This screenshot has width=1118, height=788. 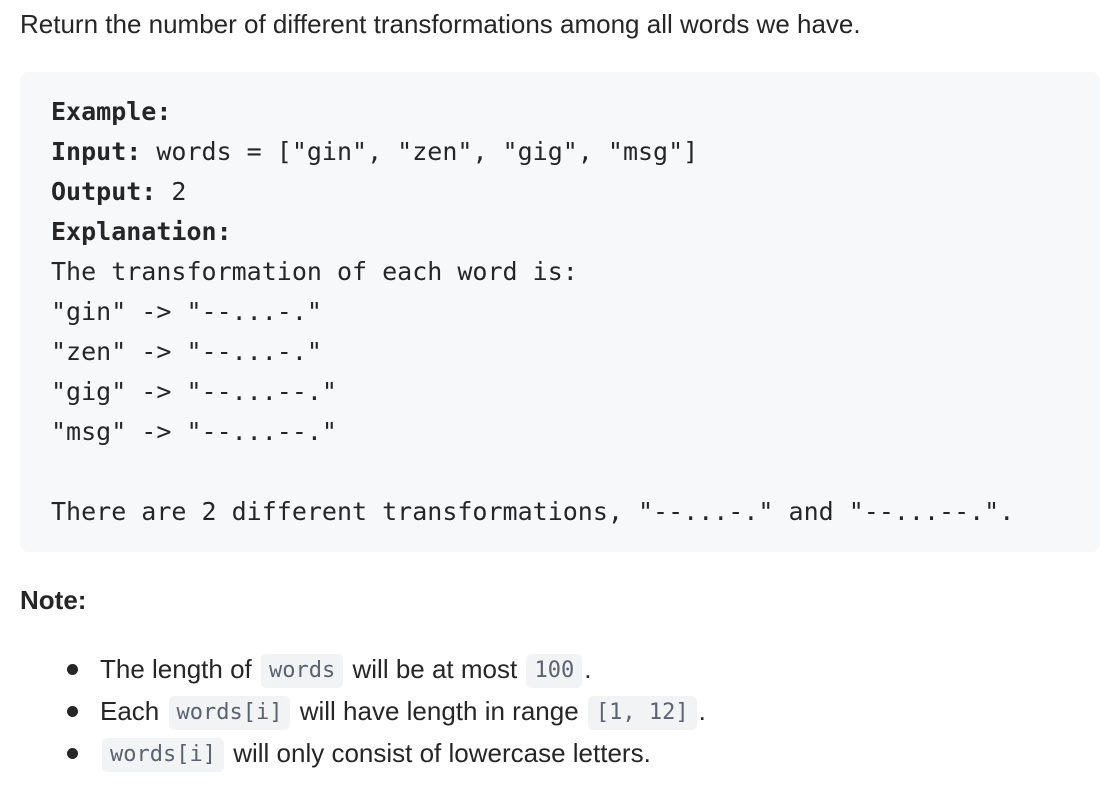 I want to click on explanation-label: Explanation:, so click(x=141, y=231).